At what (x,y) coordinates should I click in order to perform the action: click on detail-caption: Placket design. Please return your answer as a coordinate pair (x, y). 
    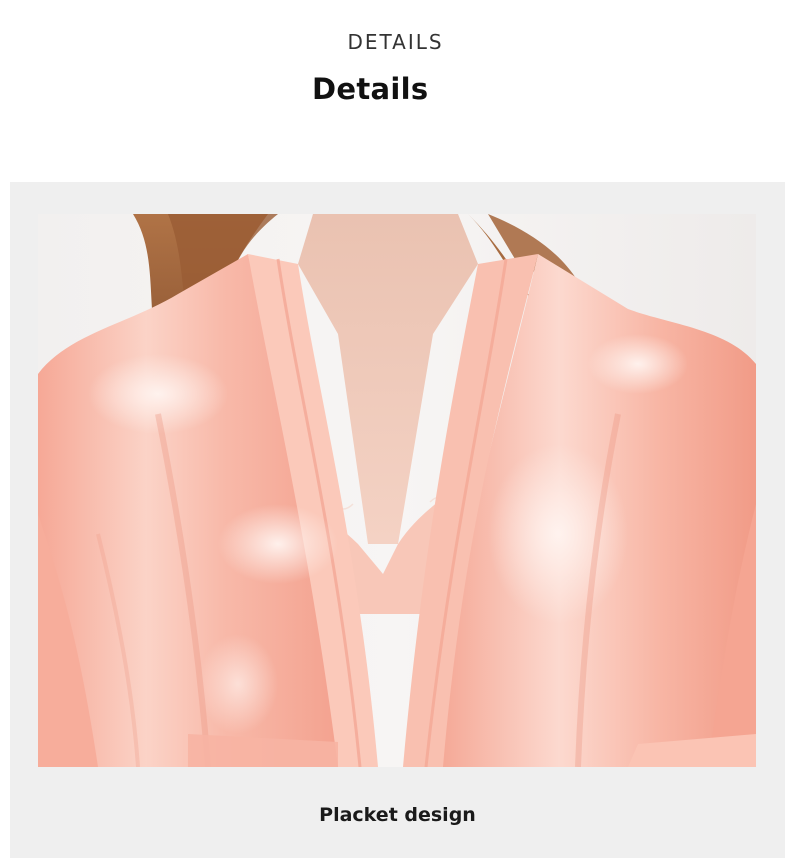
    Looking at the image, I should click on (397, 815).